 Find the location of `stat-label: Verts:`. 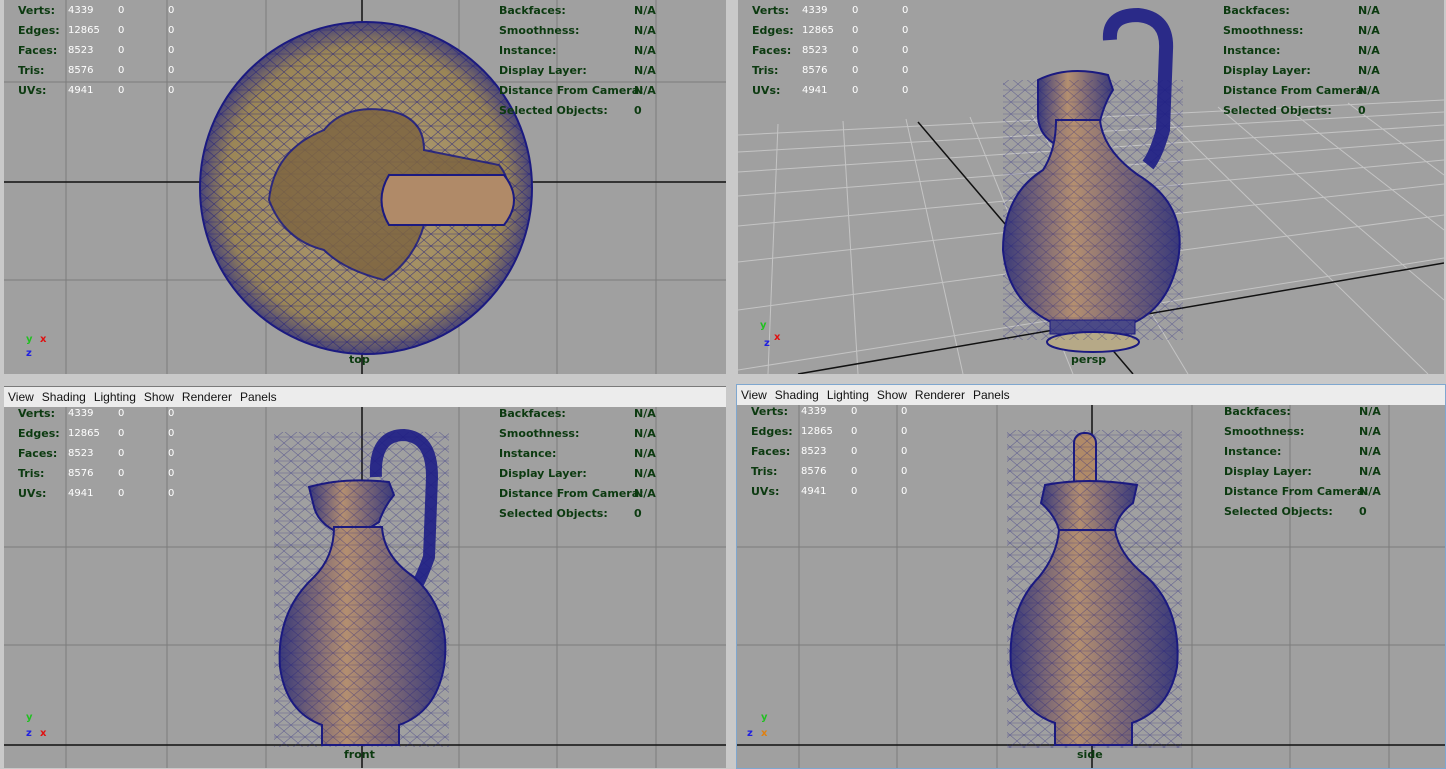

stat-label: Verts: is located at coordinates (37, 413).